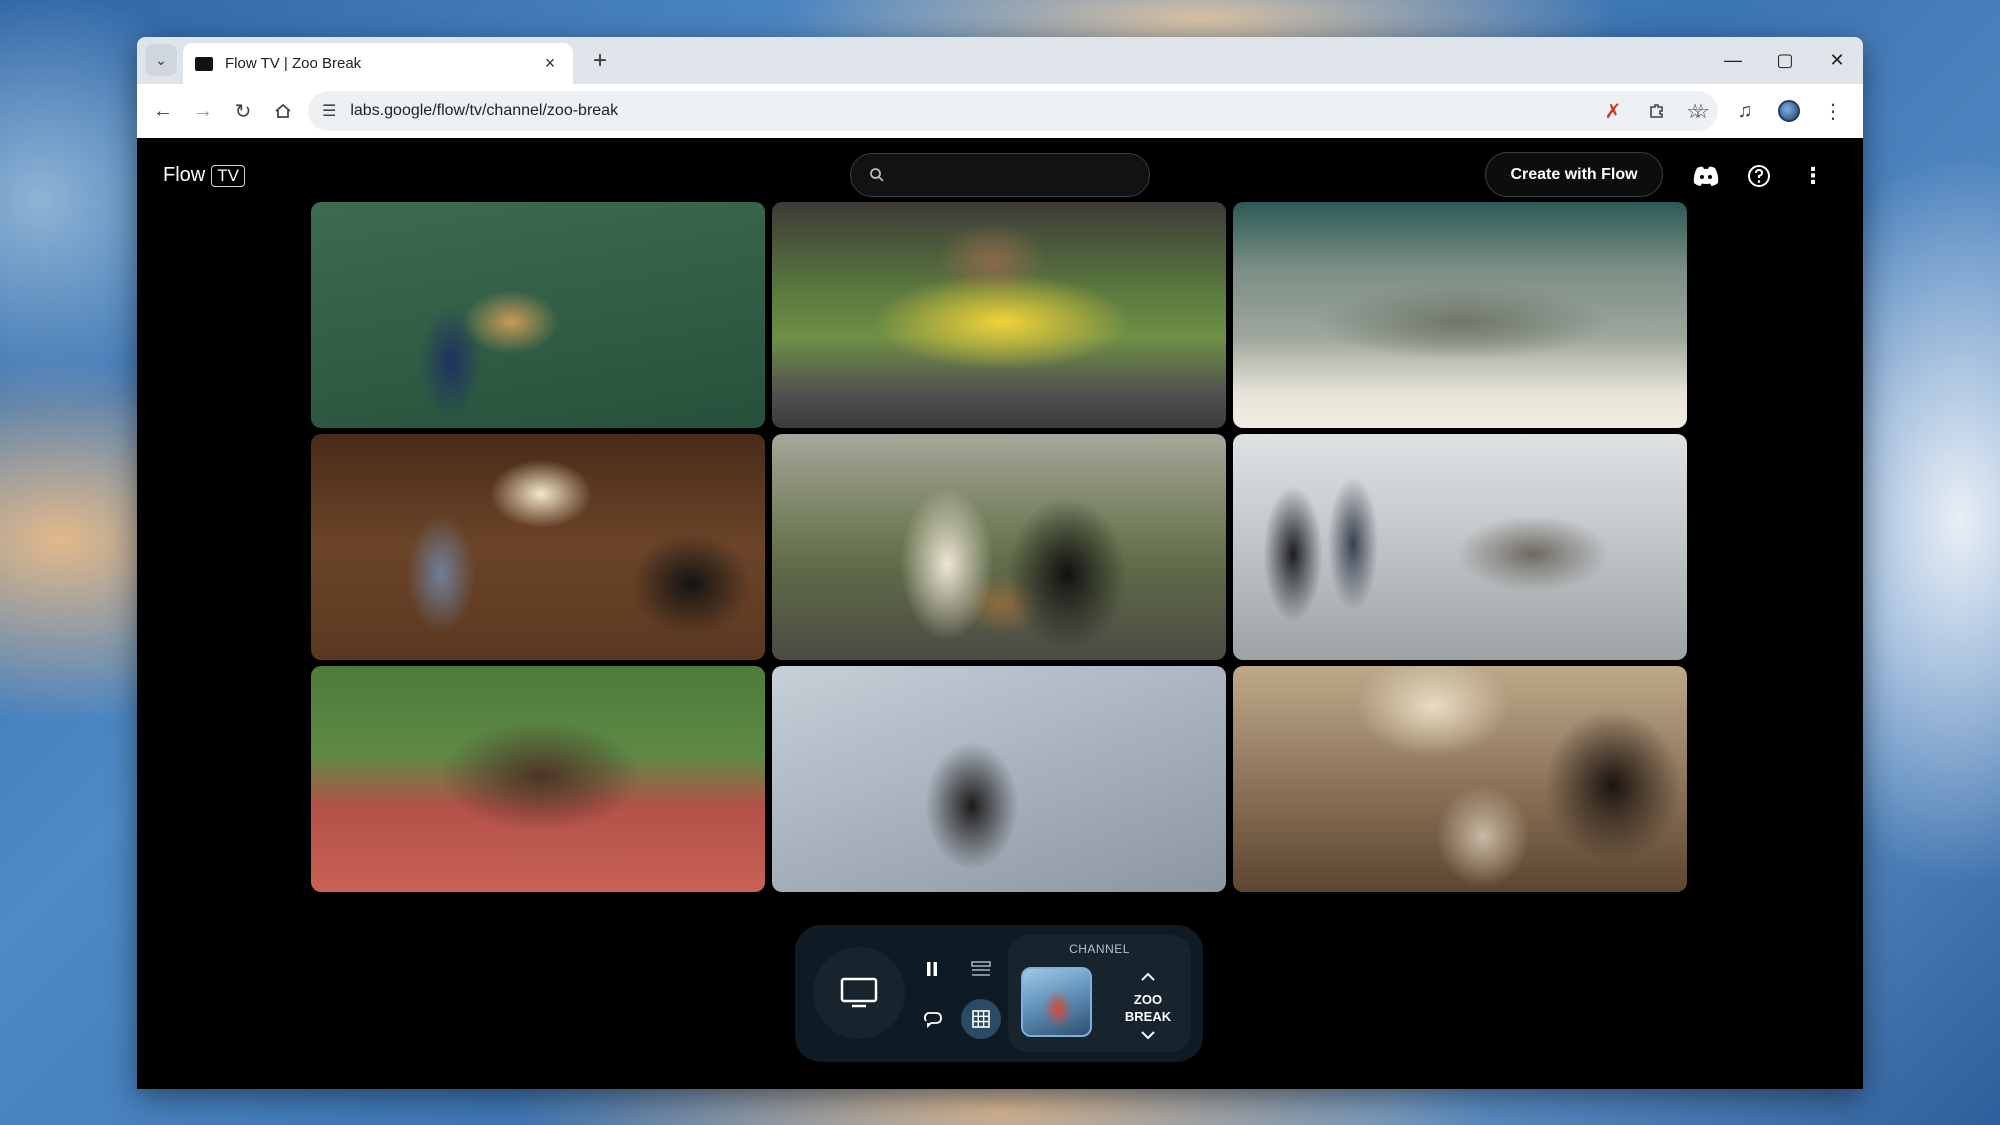 The image size is (2000, 1125). Describe the element at coordinates (1246, 419) in the screenshot. I see `video-subject: shark-bathtub` at that location.